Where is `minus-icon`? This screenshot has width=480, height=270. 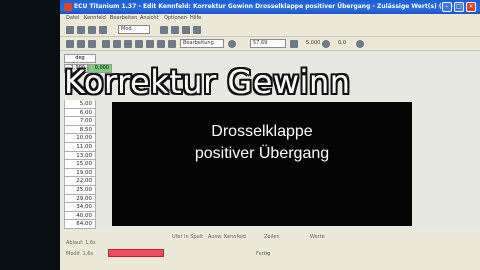 minus-icon is located at coordinates (117, 44).